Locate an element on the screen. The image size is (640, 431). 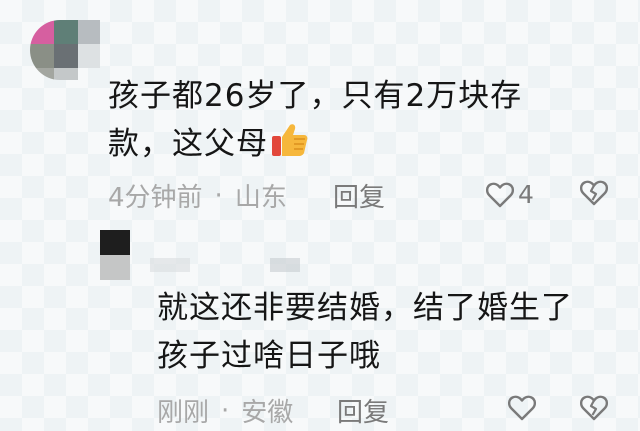
like-button is located at coordinates (522, 408).